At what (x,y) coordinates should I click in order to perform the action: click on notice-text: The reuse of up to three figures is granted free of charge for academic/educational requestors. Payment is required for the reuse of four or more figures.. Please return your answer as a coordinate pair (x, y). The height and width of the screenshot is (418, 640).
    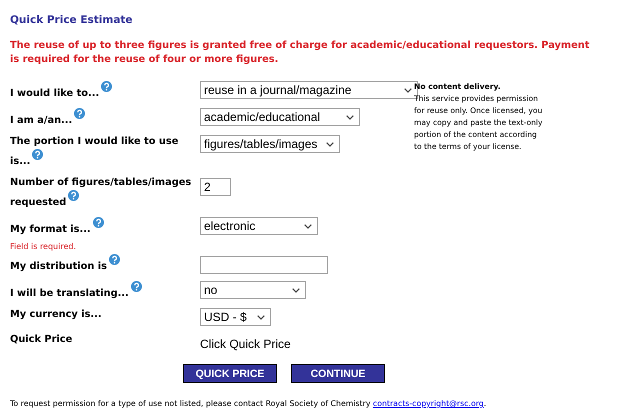
    Looking at the image, I should click on (300, 53).